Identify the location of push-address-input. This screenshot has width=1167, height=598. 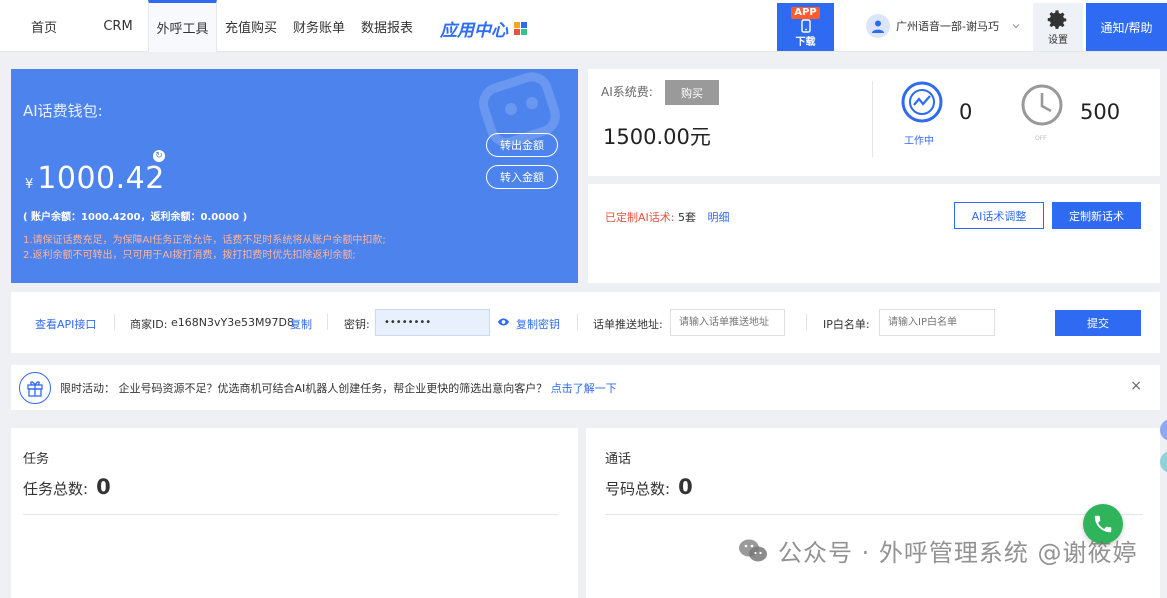
(727, 322).